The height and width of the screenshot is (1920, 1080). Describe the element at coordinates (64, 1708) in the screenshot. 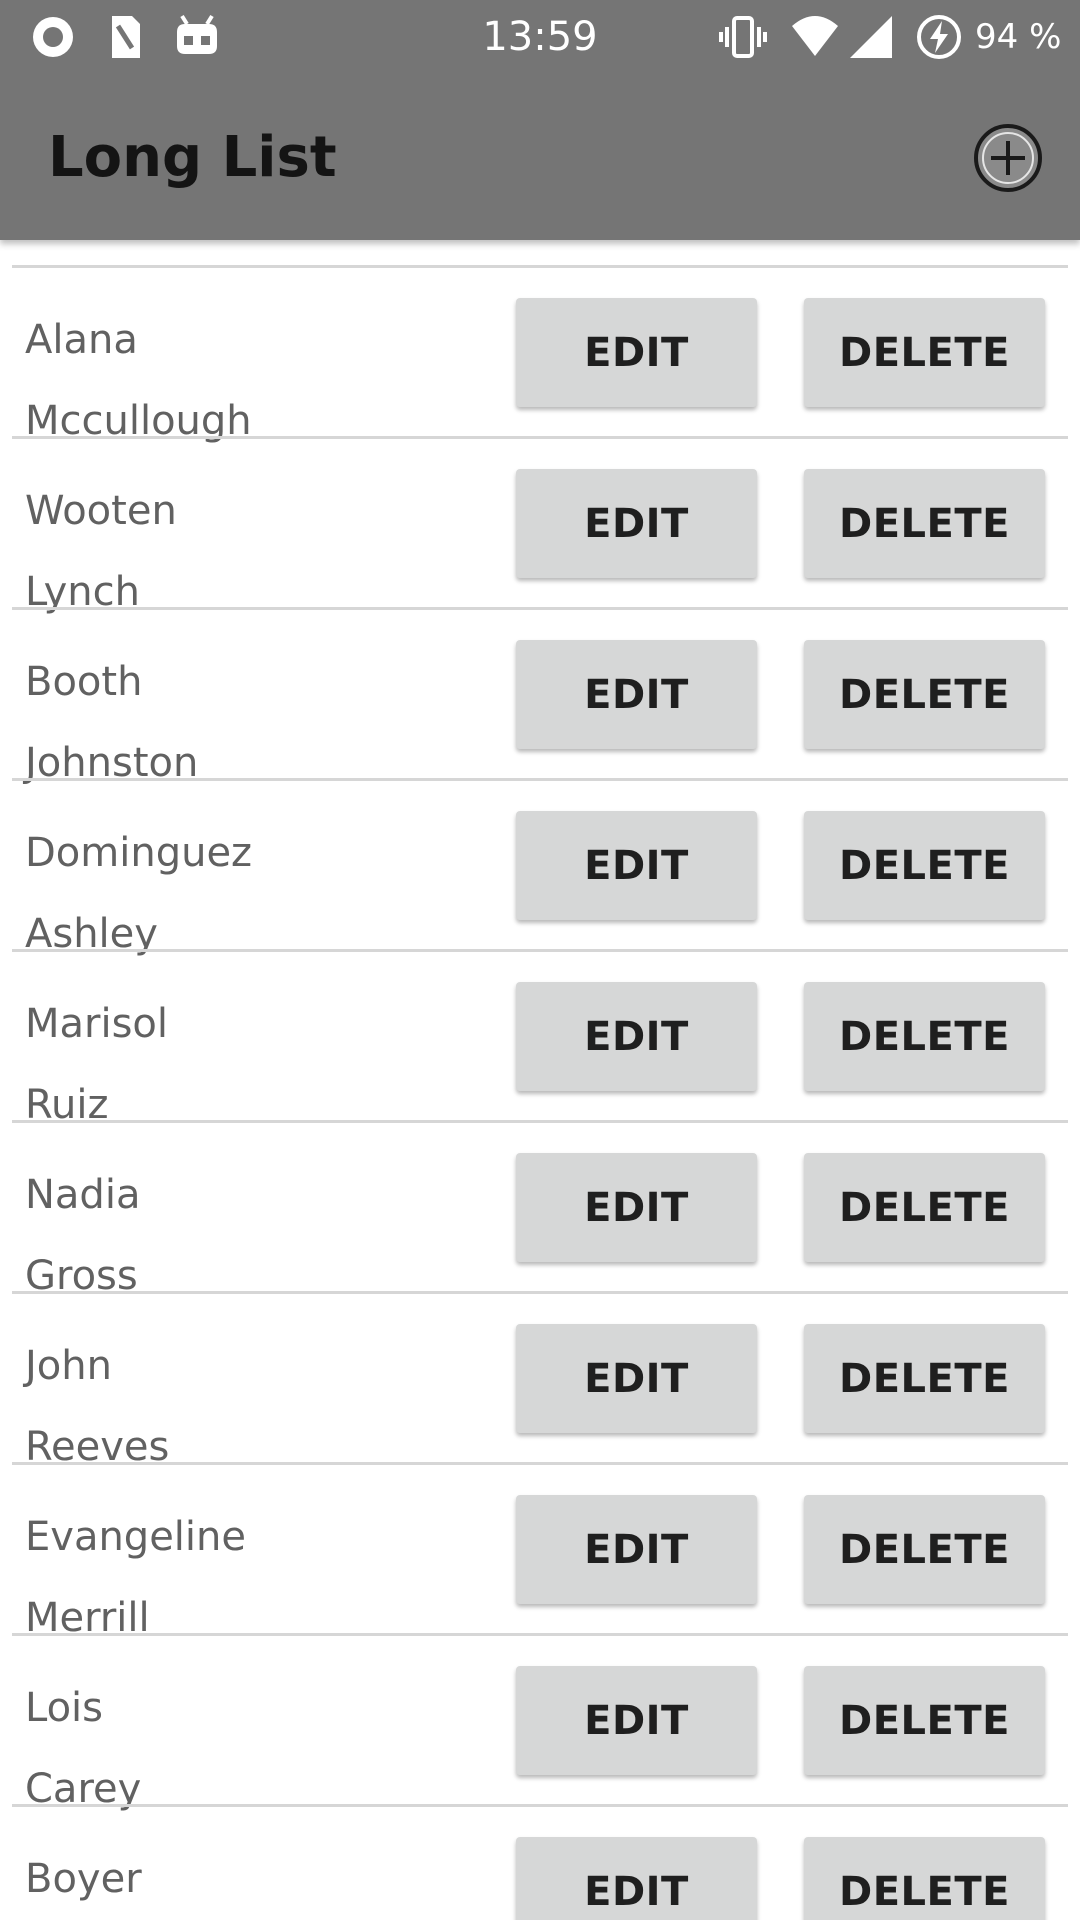

I see `first-name: Lois` at that location.